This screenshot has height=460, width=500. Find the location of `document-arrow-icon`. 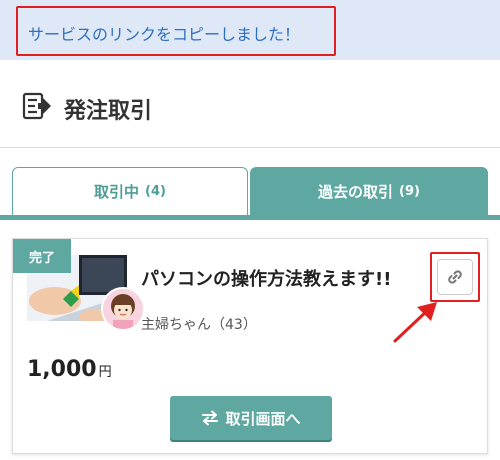

document-arrow-icon is located at coordinates (36, 106).